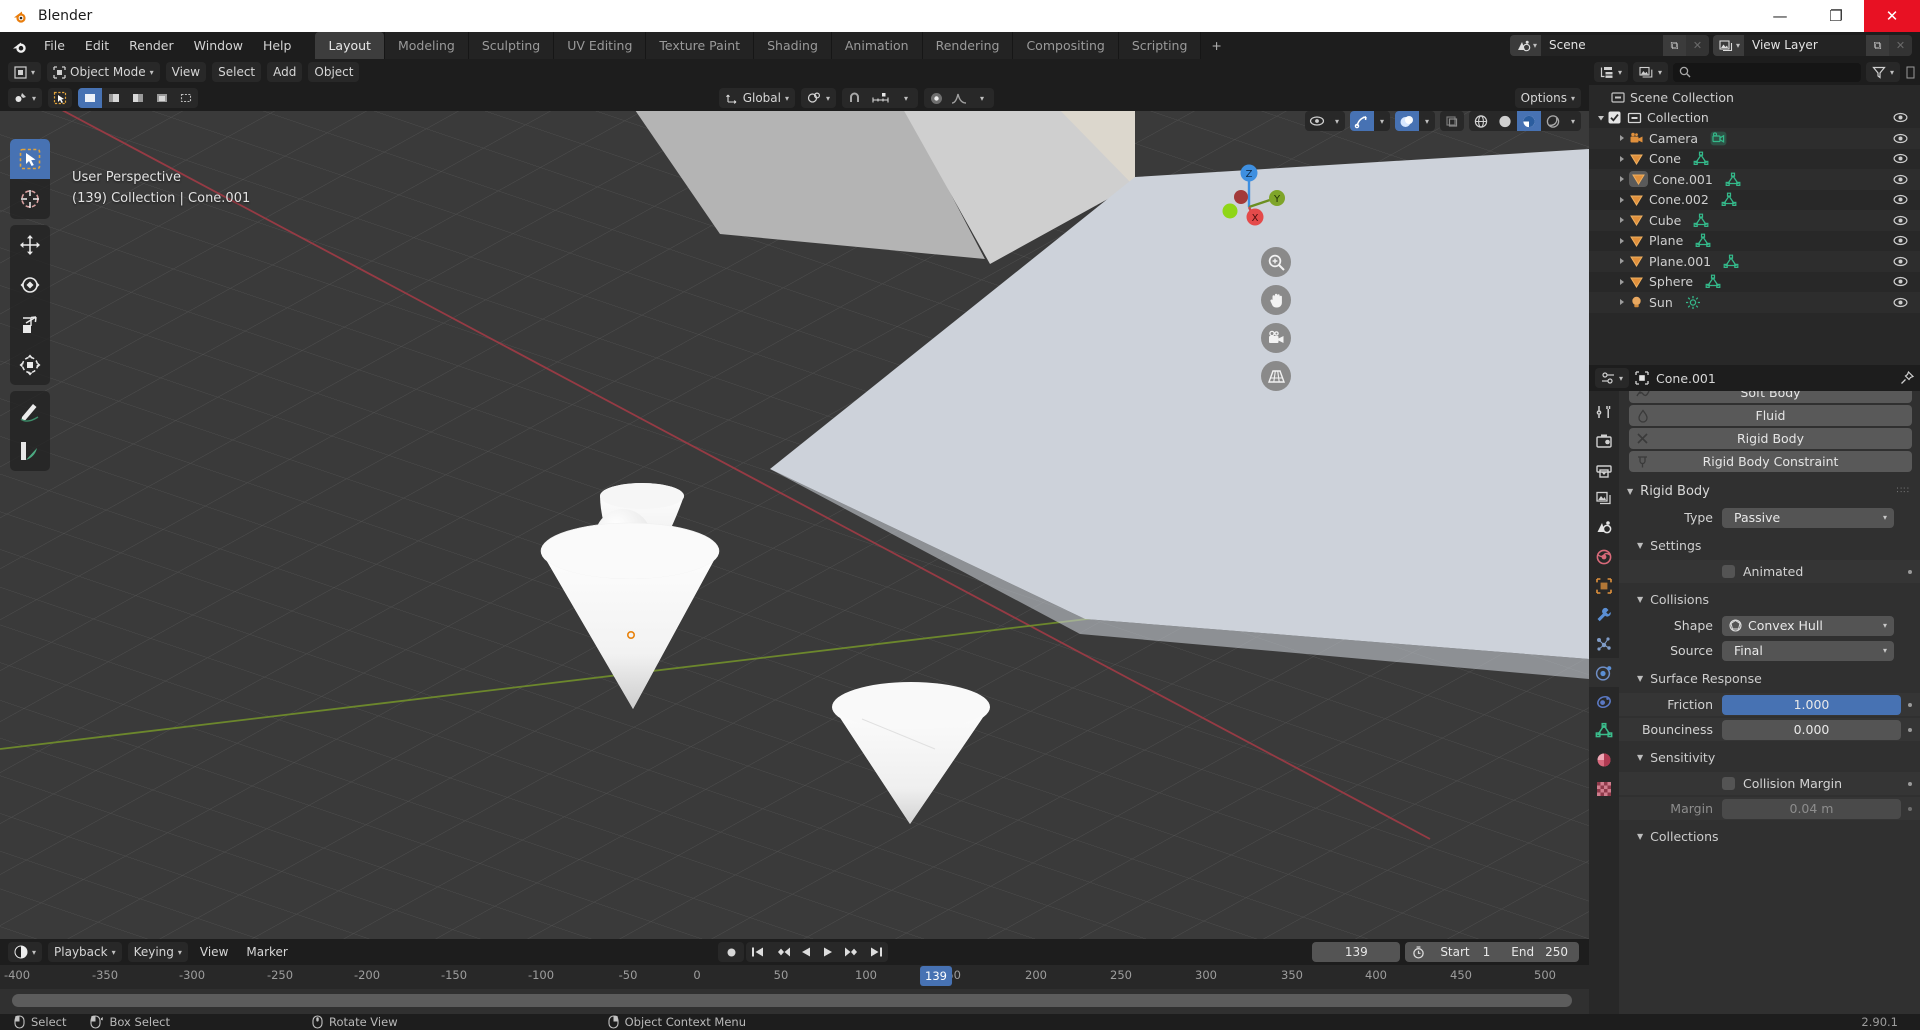  I want to click on maximize-button: ❐, so click(1836, 16).